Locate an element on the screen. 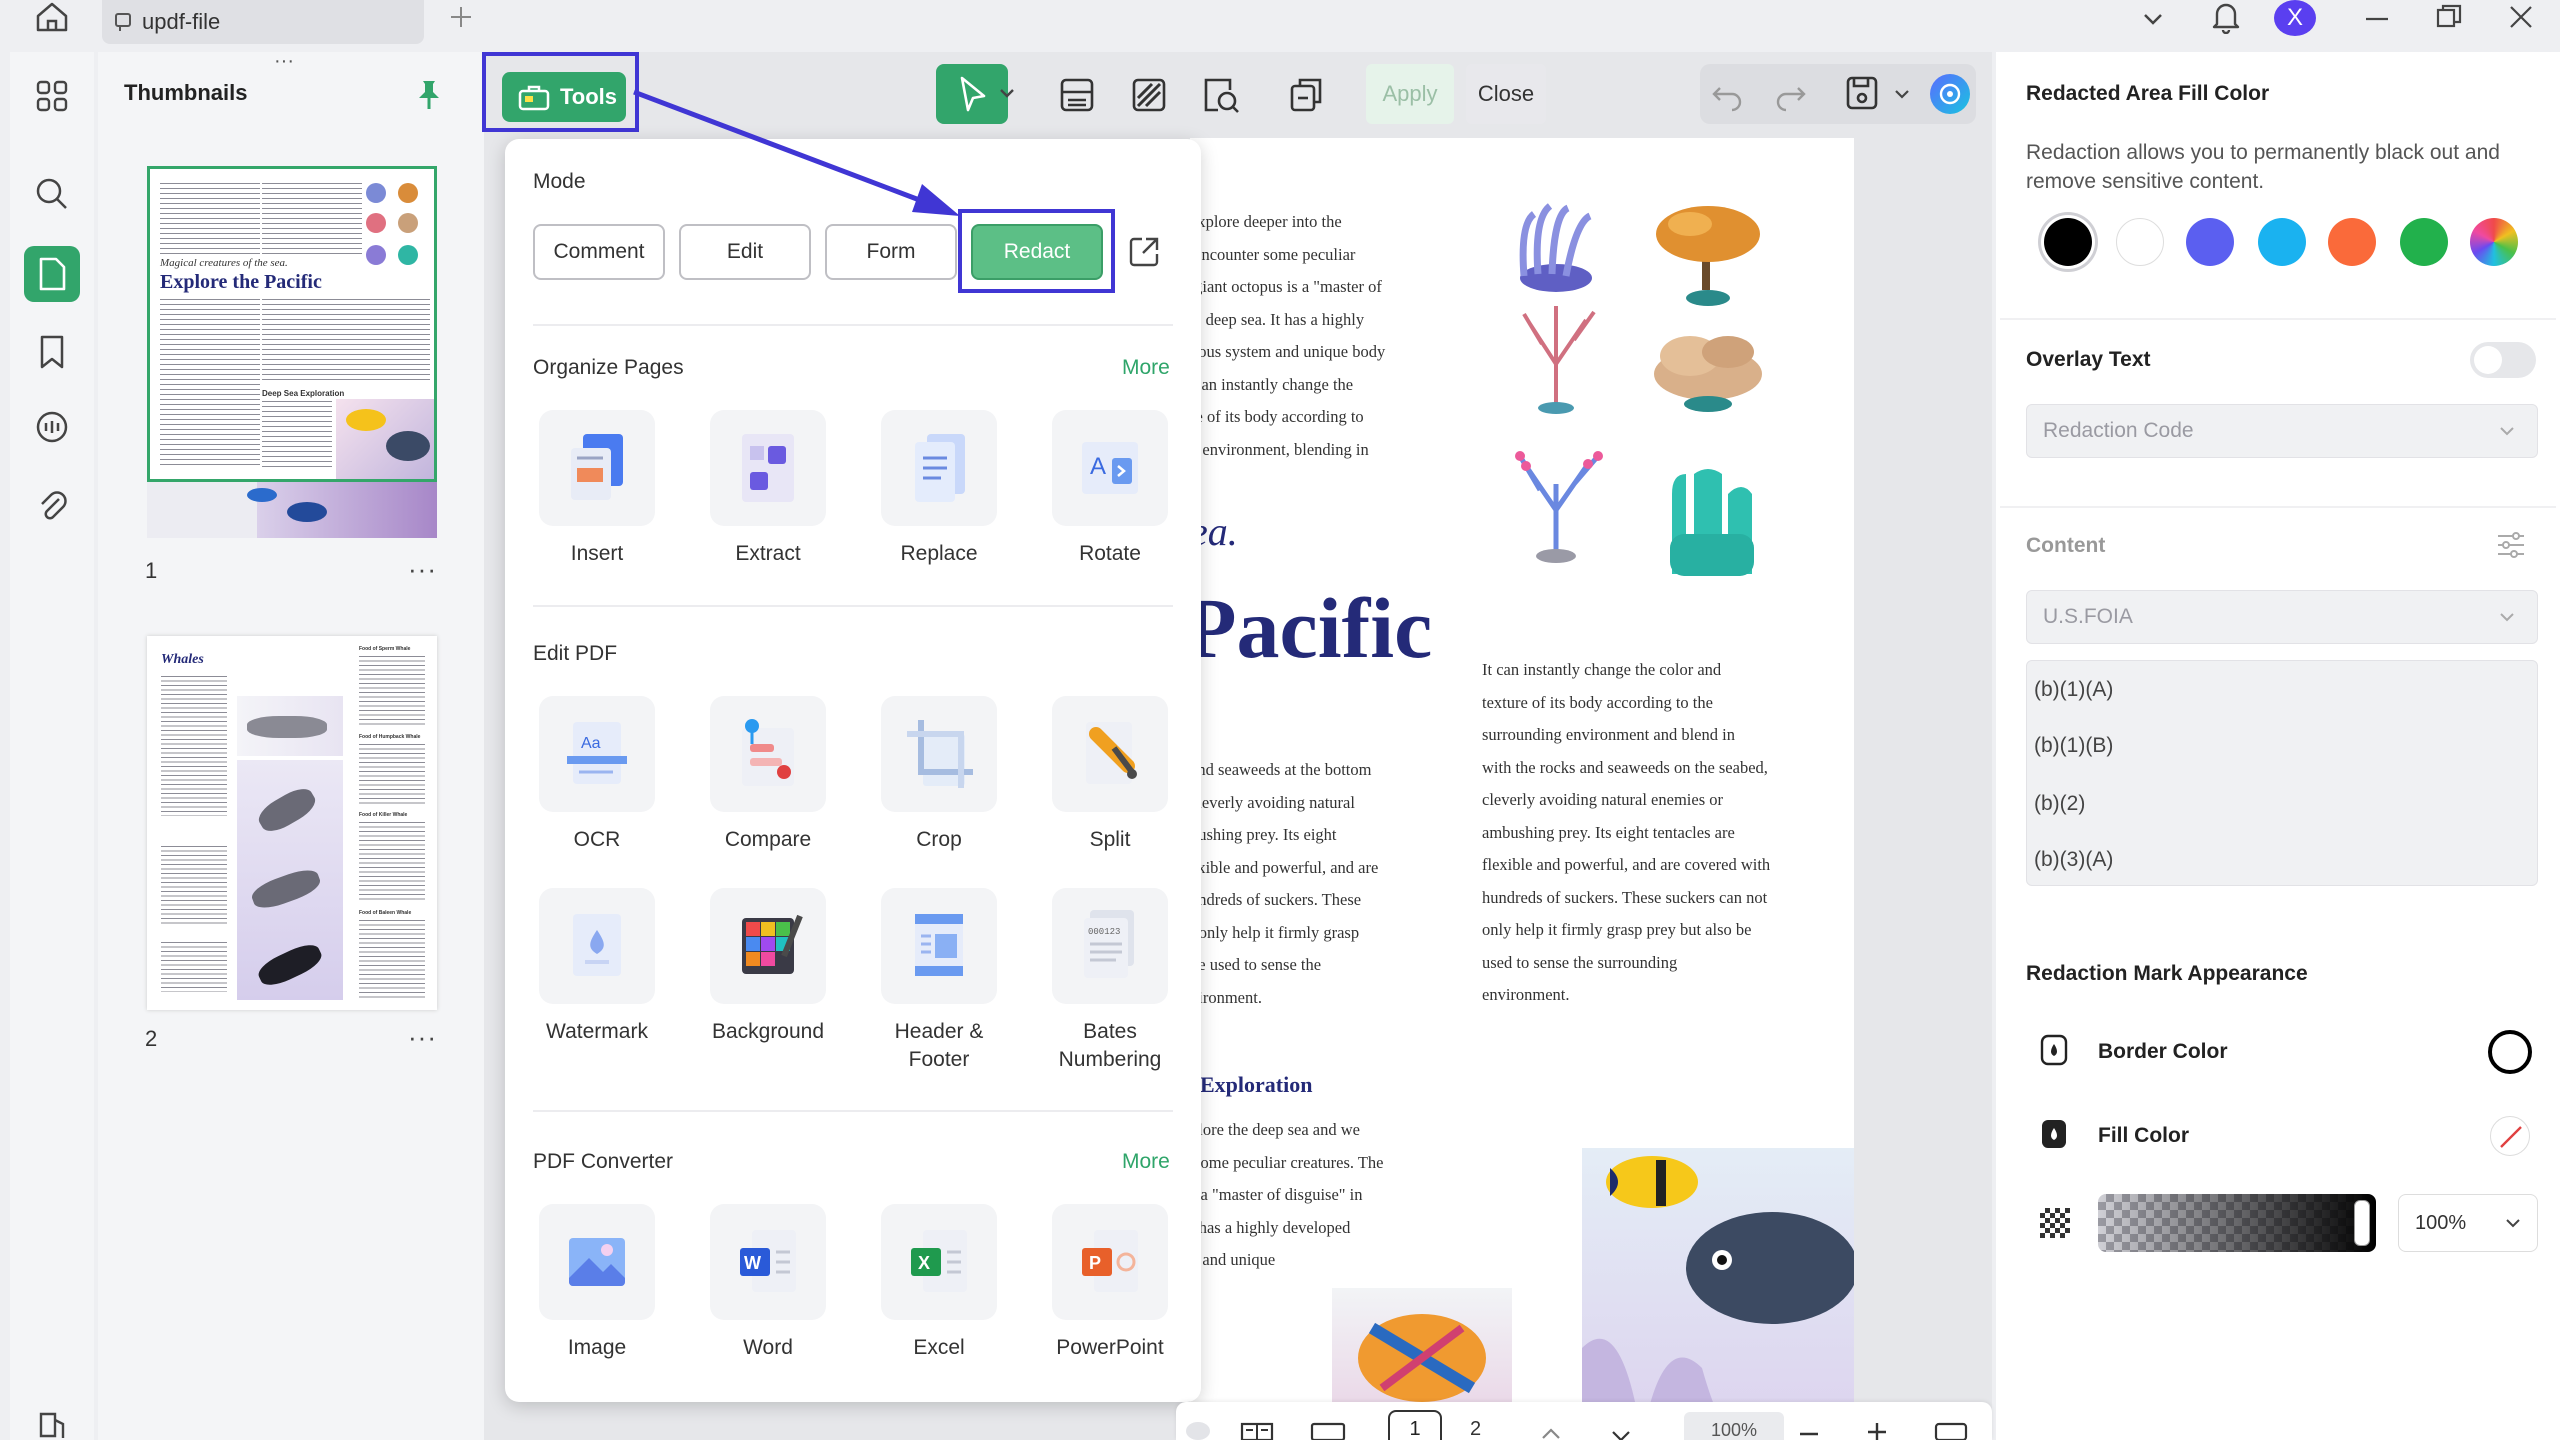 The image size is (2560, 1440). close-window-icon is located at coordinates (2521, 17).